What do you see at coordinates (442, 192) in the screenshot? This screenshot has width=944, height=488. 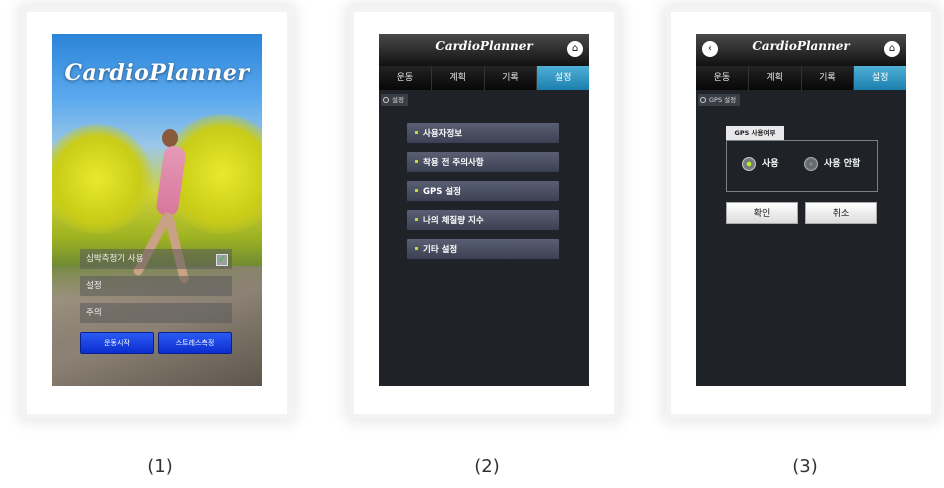 I see `menu-item-label: GPS 설정` at bounding box center [442, 192].